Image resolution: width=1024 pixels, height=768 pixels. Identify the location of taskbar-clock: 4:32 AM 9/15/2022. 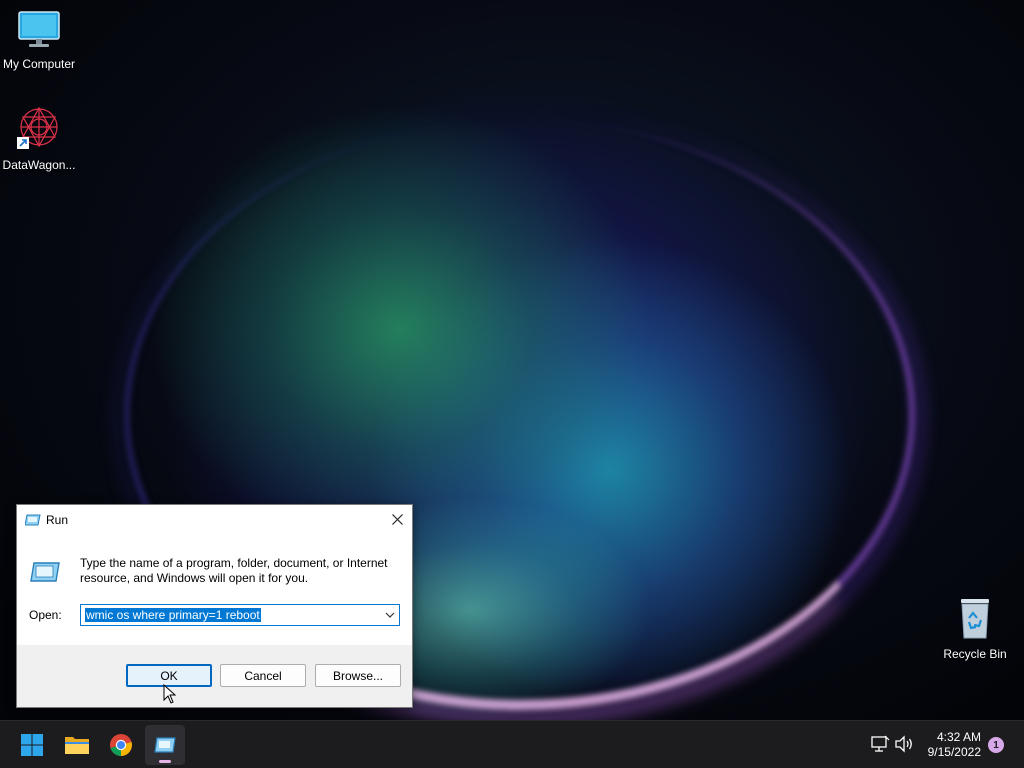
(954, 745).